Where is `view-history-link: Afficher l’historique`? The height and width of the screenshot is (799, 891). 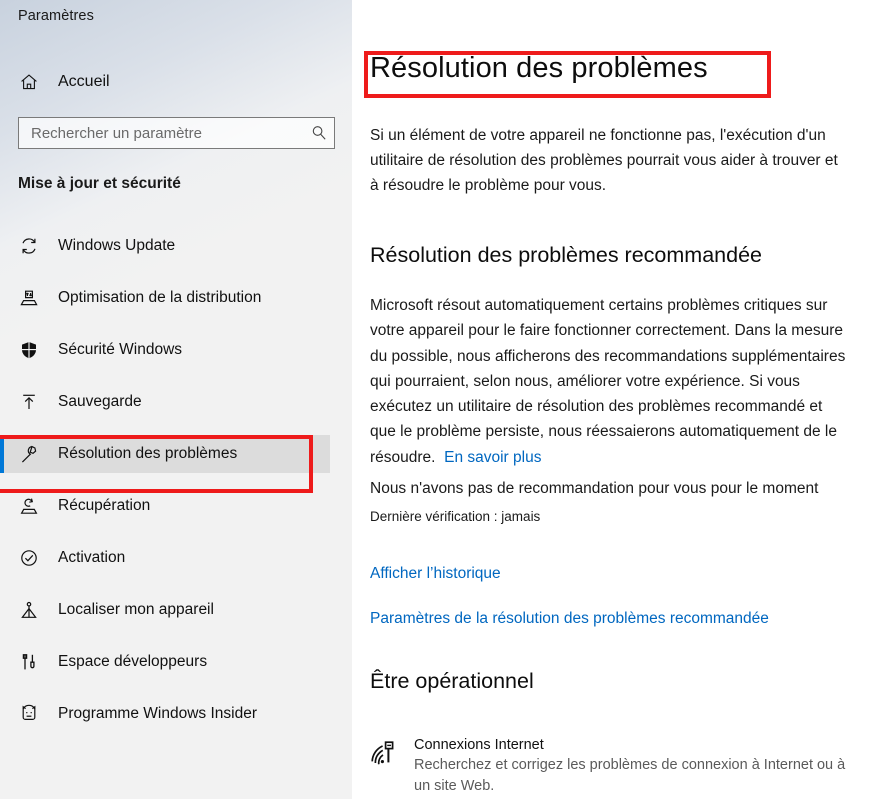
view-history-link: Afficher l’historique is located at coordinates (435, 574).